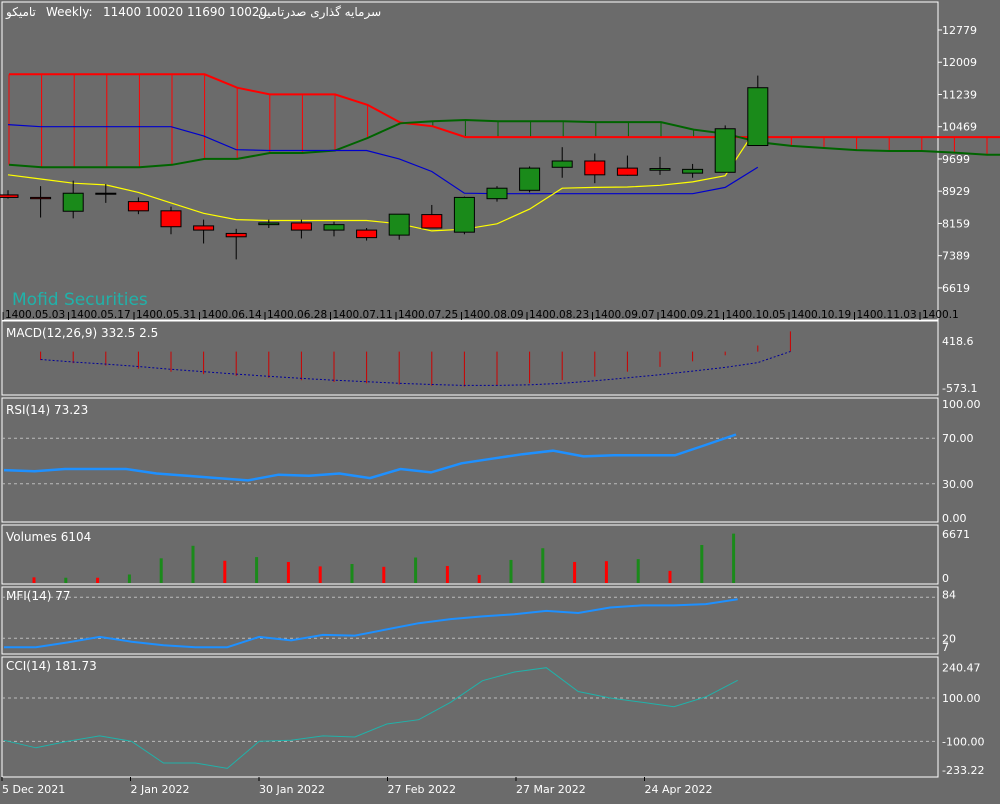 This screenshot has height=804, width=1000. What do you see at coordinates (559, 315) in the screenshot?
I see `period-tick-label: 1400.08.23` at bounding box center [559, 315].